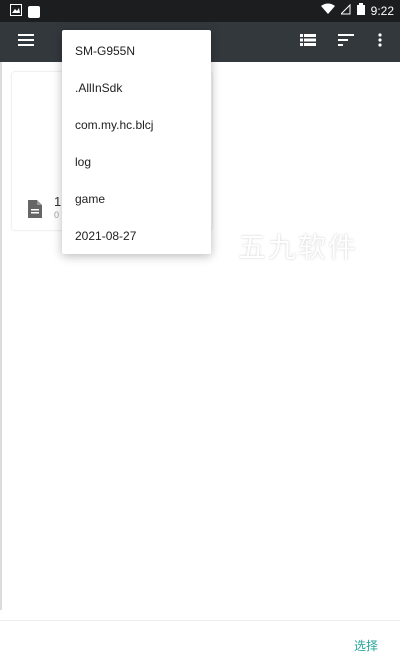 The image size is (400, 667). What do you see at coordinates (382, 10) in the screenshot?
I see `status-time: 9:22` at bounding box center [382, 10].